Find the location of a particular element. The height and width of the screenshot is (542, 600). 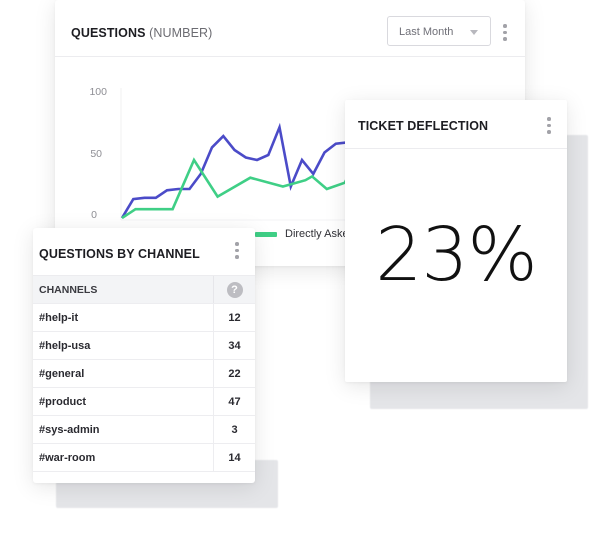

column-header-help: ? is located at coordinates (234, 289).